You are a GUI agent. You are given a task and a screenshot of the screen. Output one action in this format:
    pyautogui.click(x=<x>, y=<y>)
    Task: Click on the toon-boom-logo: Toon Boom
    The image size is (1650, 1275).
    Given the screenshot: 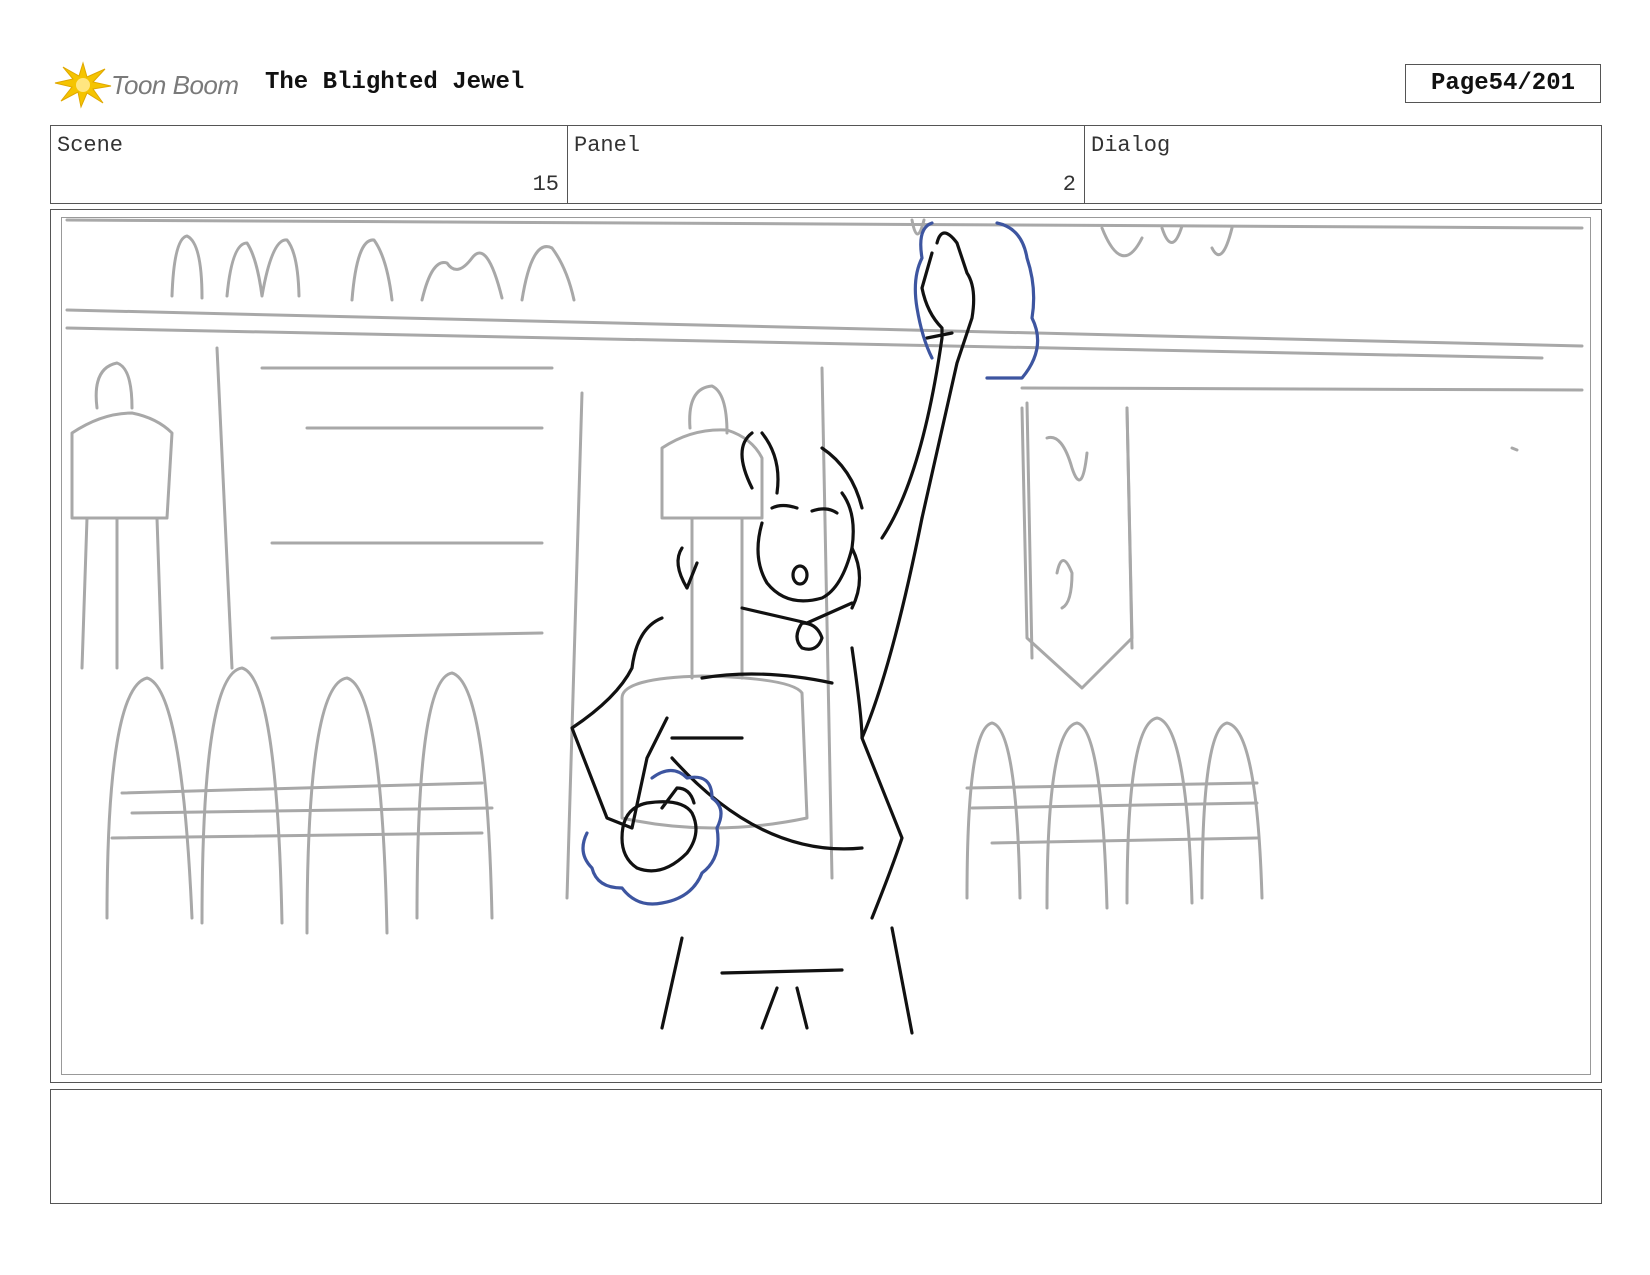 What is the action you would take?
    pyautogui.click(x=153, y=84)
    